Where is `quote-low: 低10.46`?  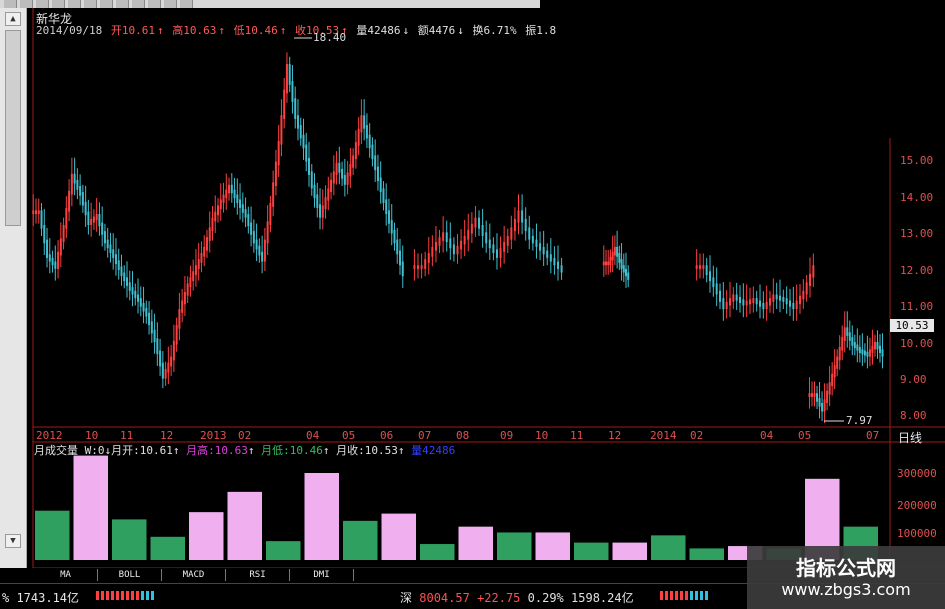
quote-low: 低10.46 is located at coordinates (255, 30).